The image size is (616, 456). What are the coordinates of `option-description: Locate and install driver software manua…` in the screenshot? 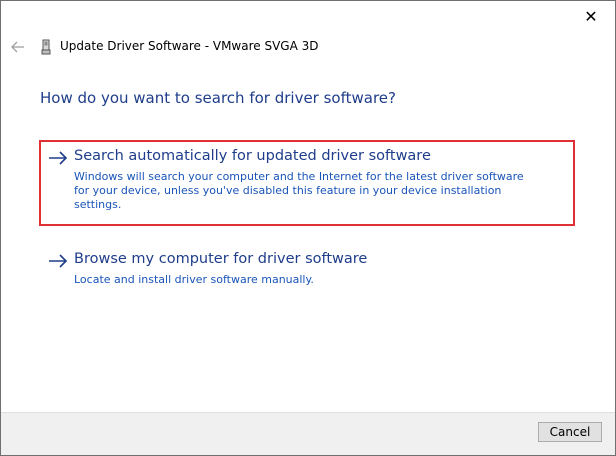 It's located at (194, 279).